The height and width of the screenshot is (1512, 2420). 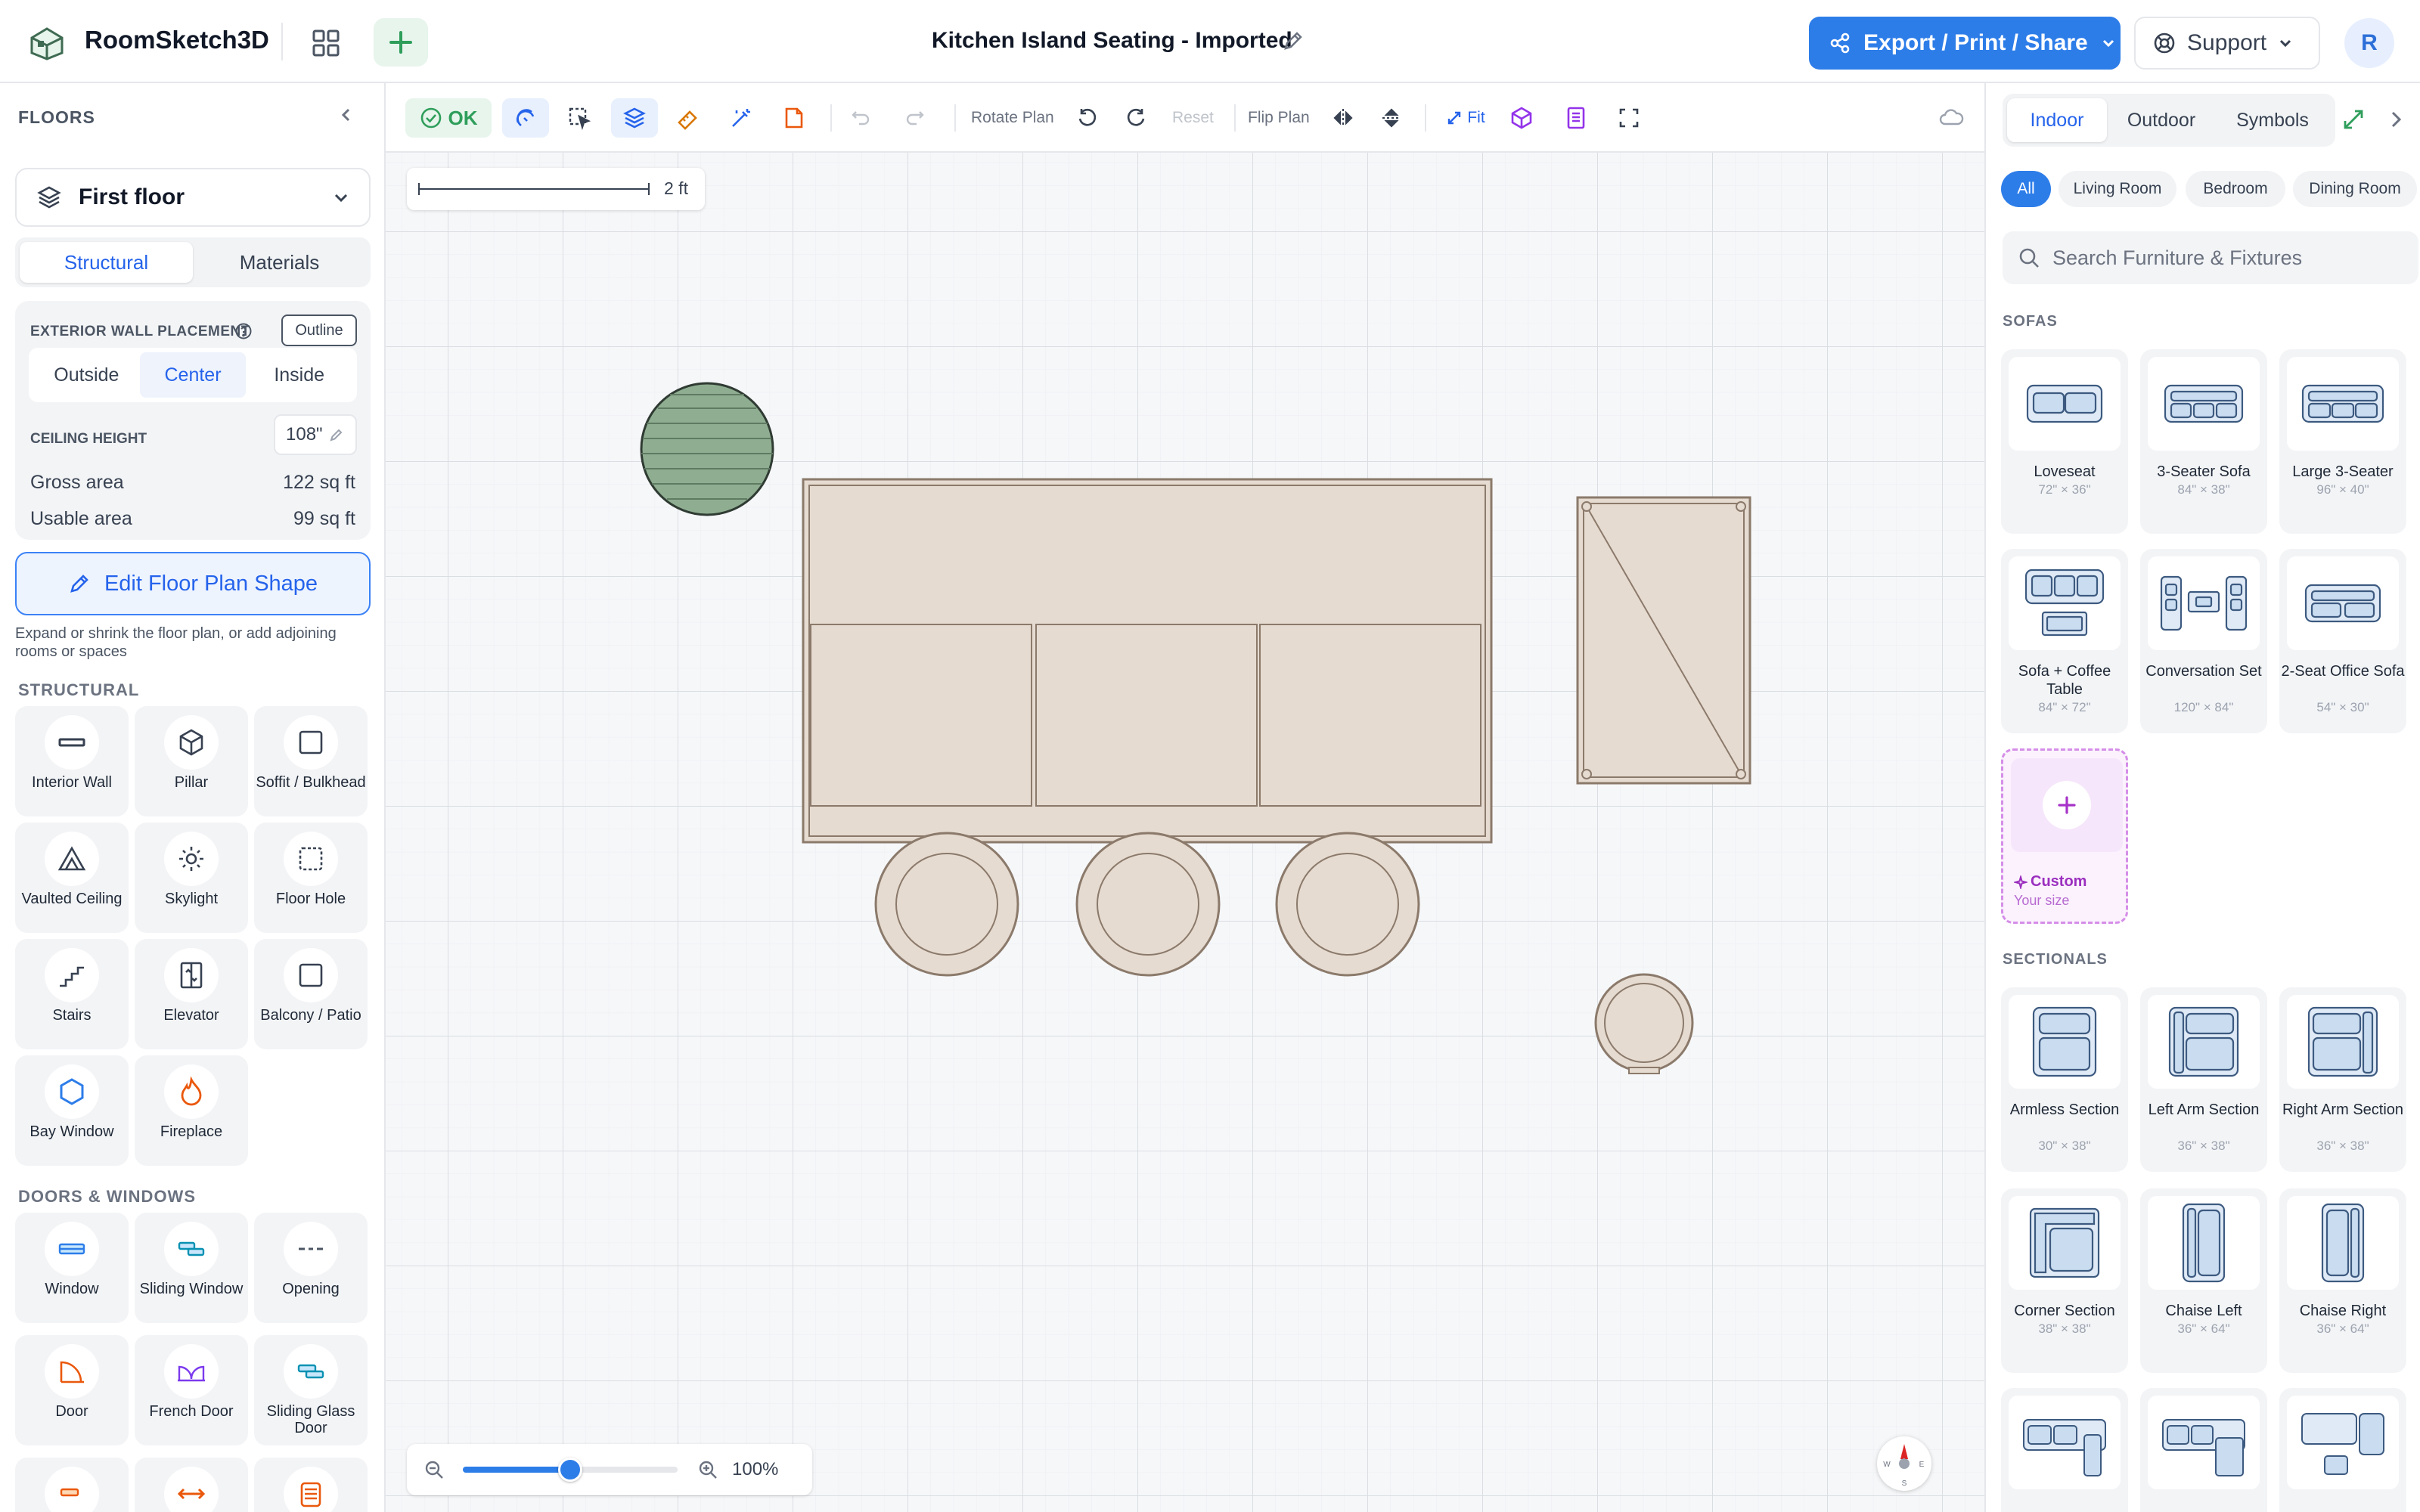 I want to click on edit-floor-plan-shape-button: Edit Floor Plan Shape, so click(x=193, y=583).